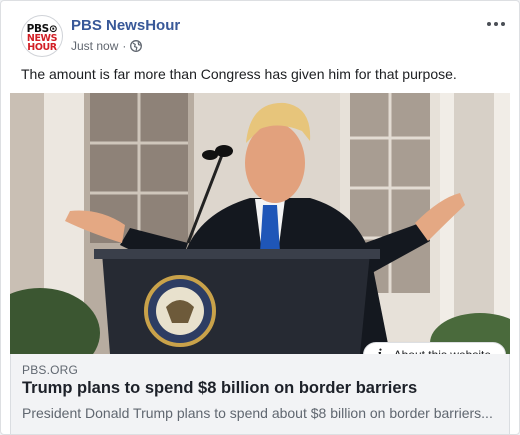 This screenshot has height=435, width=520. I want to click on post-header: PBS⊙ NEWS HOUR PBS NewsHour Just now ·, so click(260, 32).